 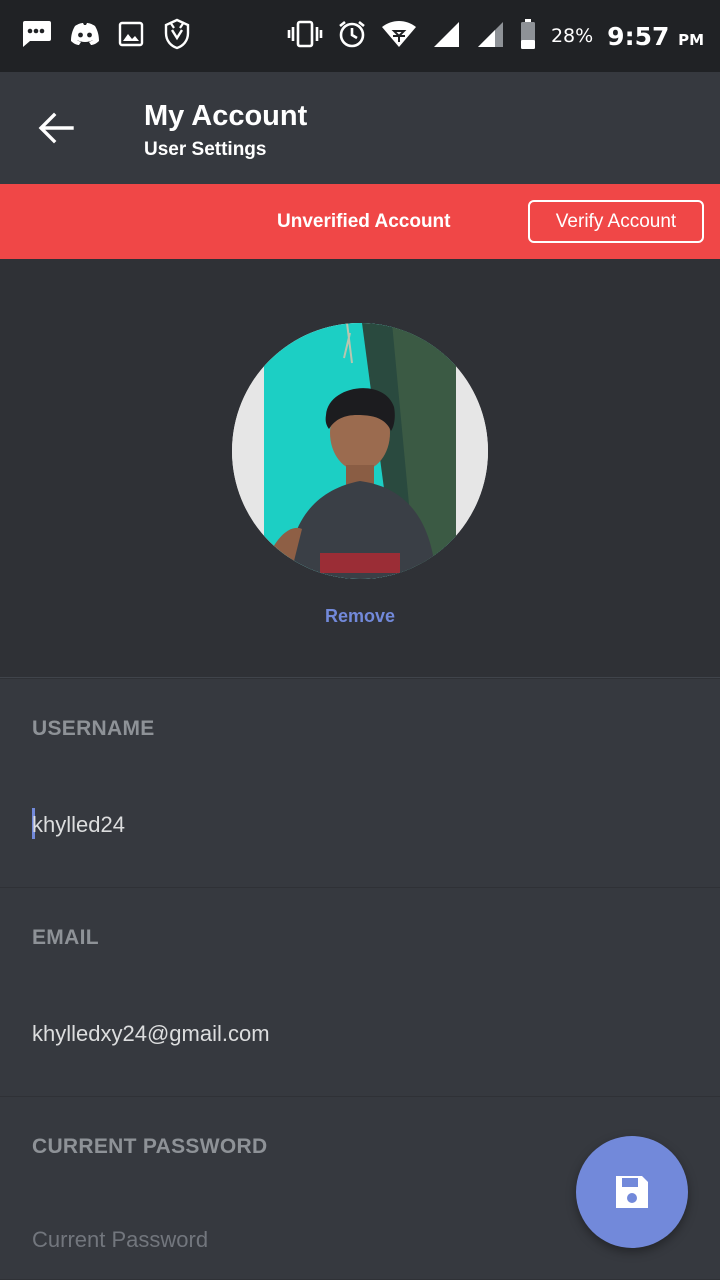 I want to click on status-bar: 28% 9:57 PM, so click(x=360, y=36).